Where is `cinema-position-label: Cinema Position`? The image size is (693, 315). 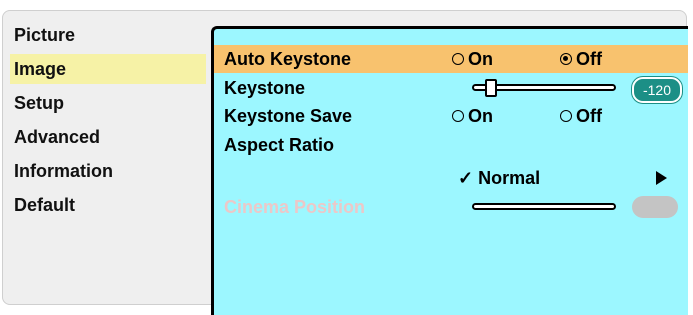
cinema-position-label: Cinema Position is located at coordinates (295, 207).